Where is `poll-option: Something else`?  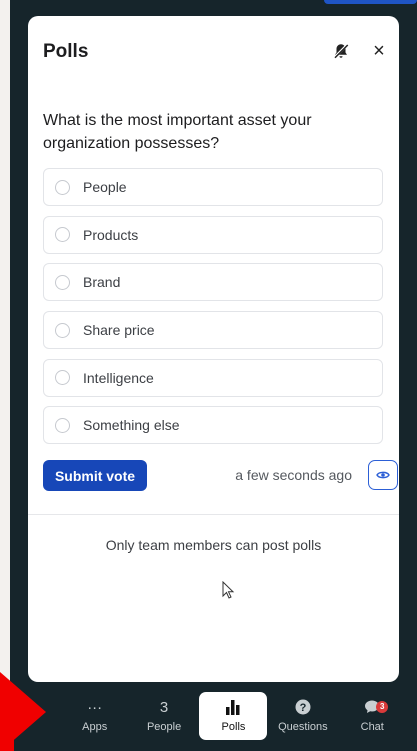 poll-option: Something else is located at coordinates (213, 425).